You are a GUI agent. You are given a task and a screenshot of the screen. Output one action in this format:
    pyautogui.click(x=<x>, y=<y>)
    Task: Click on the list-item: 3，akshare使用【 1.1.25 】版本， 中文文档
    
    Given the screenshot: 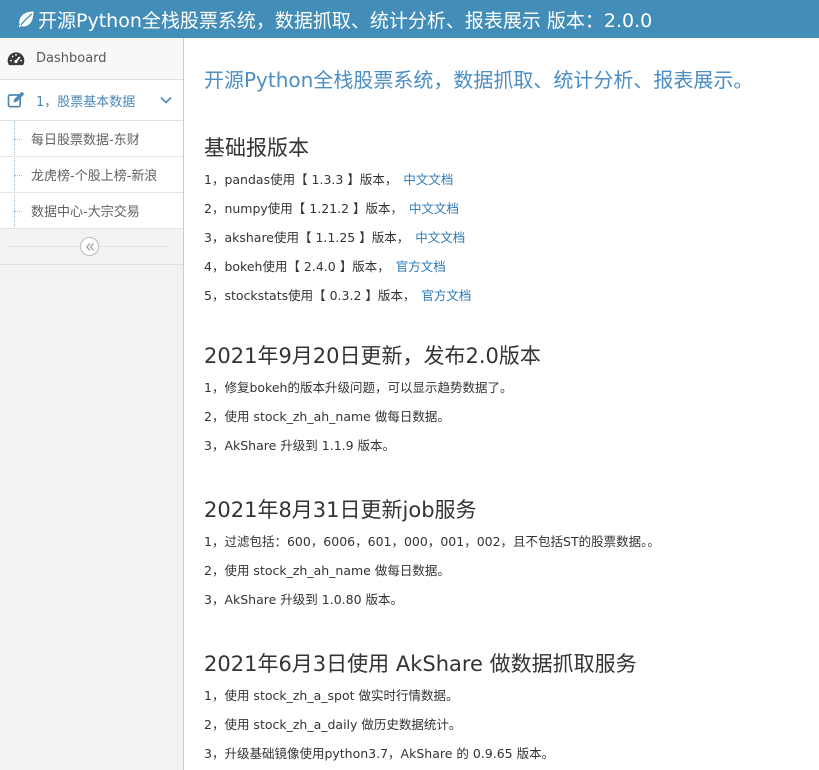 What is the action you would take?
    pyautogui.click(x=504, y=237)
    